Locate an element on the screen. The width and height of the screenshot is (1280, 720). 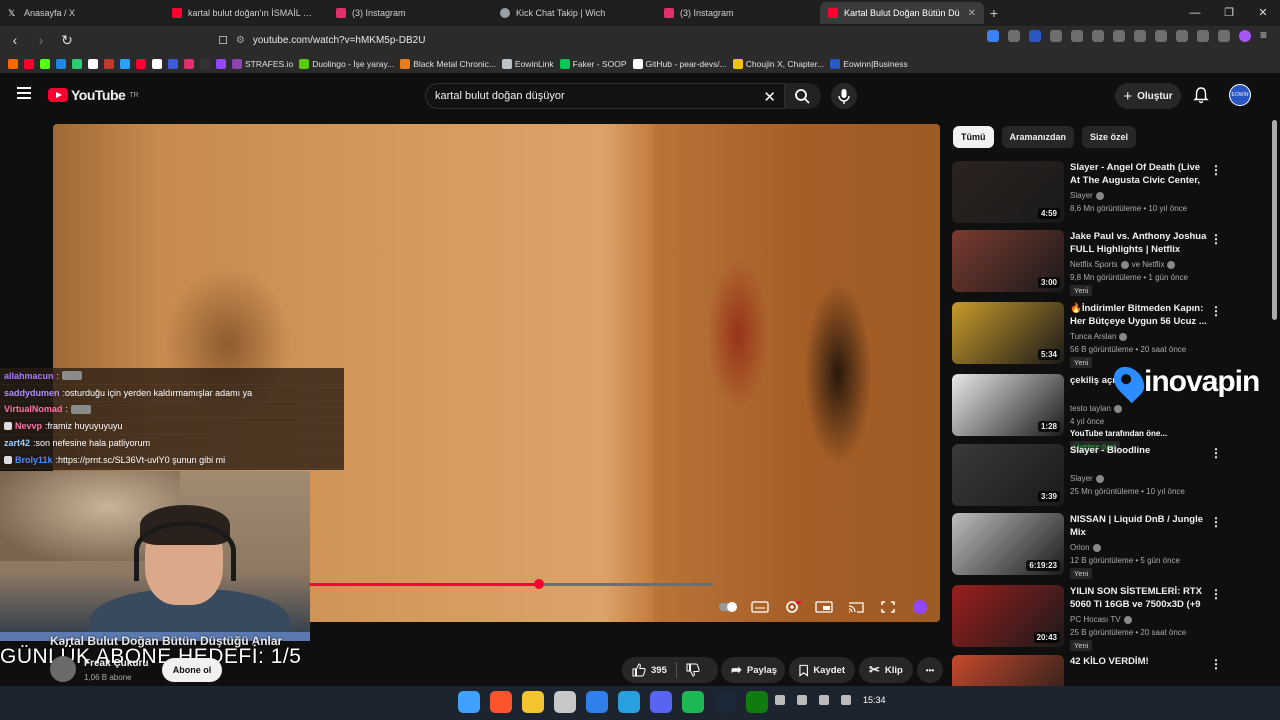
video-thumbnail: 4:59 is located at coordinates (1008, 192).